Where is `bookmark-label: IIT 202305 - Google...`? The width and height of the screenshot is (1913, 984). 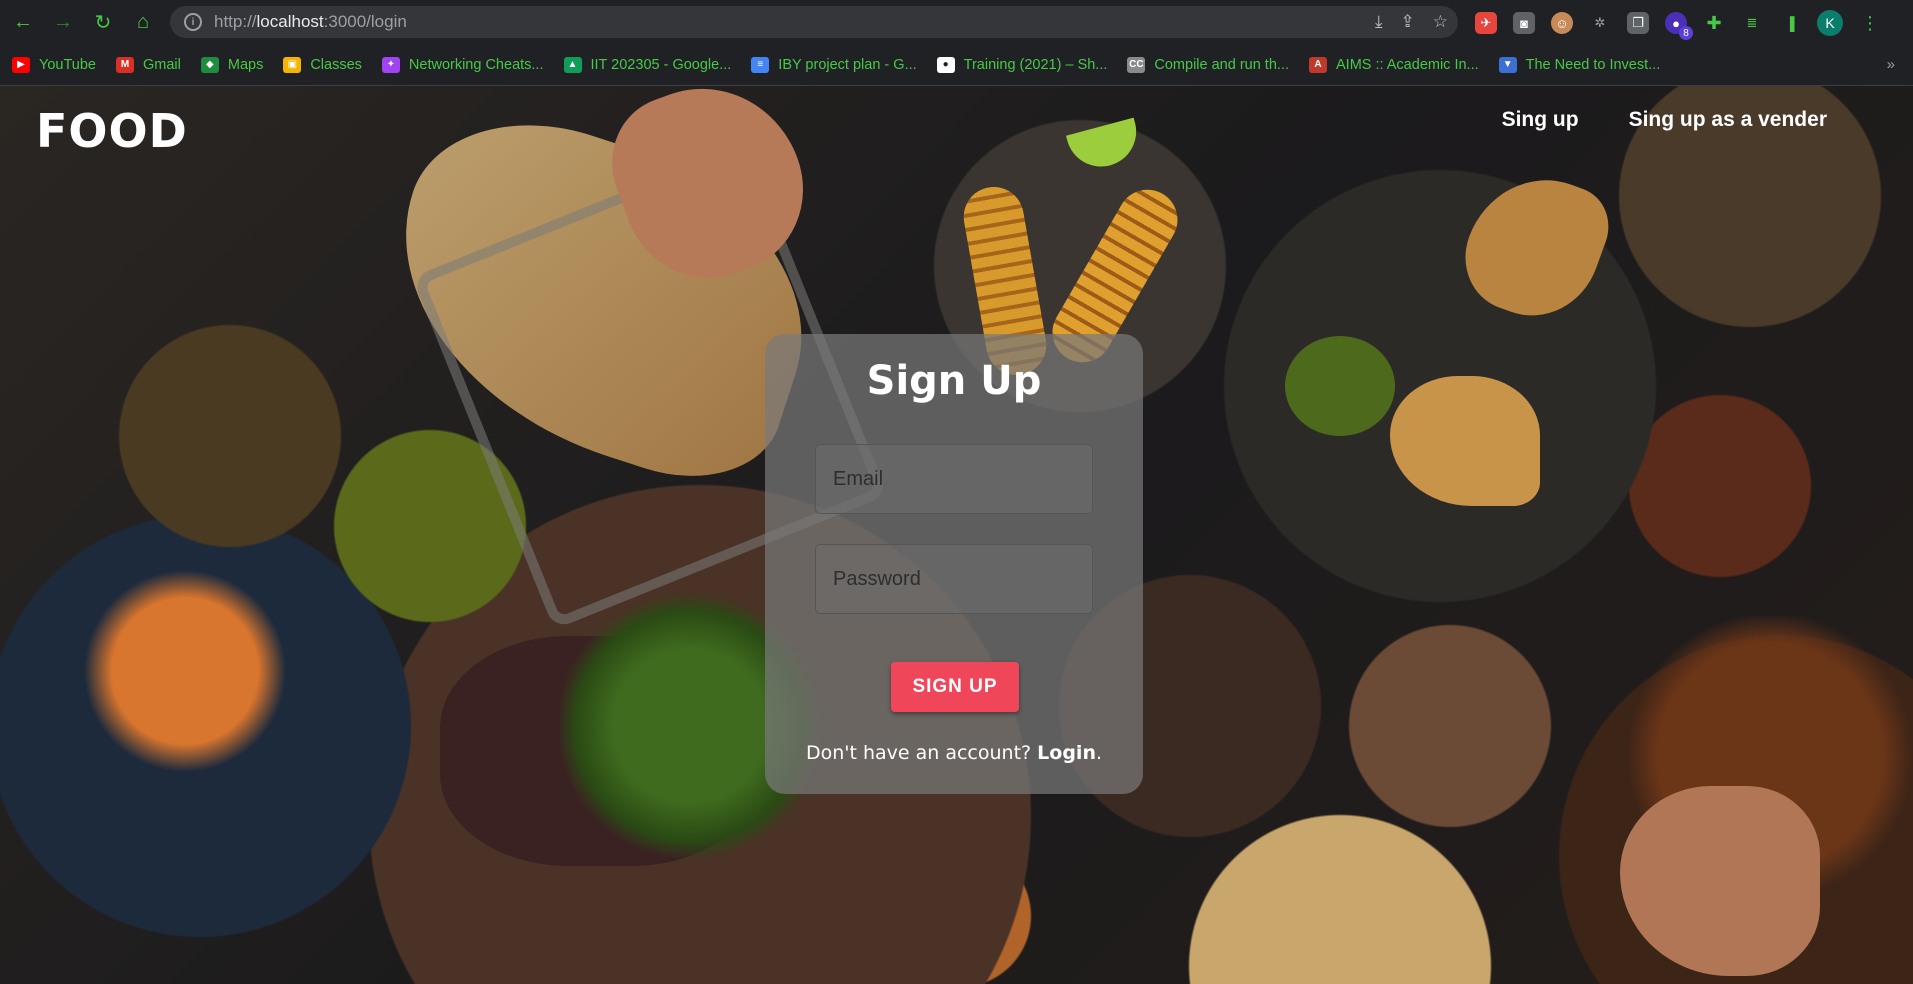
bookmark-label: IIT 202305 - Google... is located at coordinates (661, 64).